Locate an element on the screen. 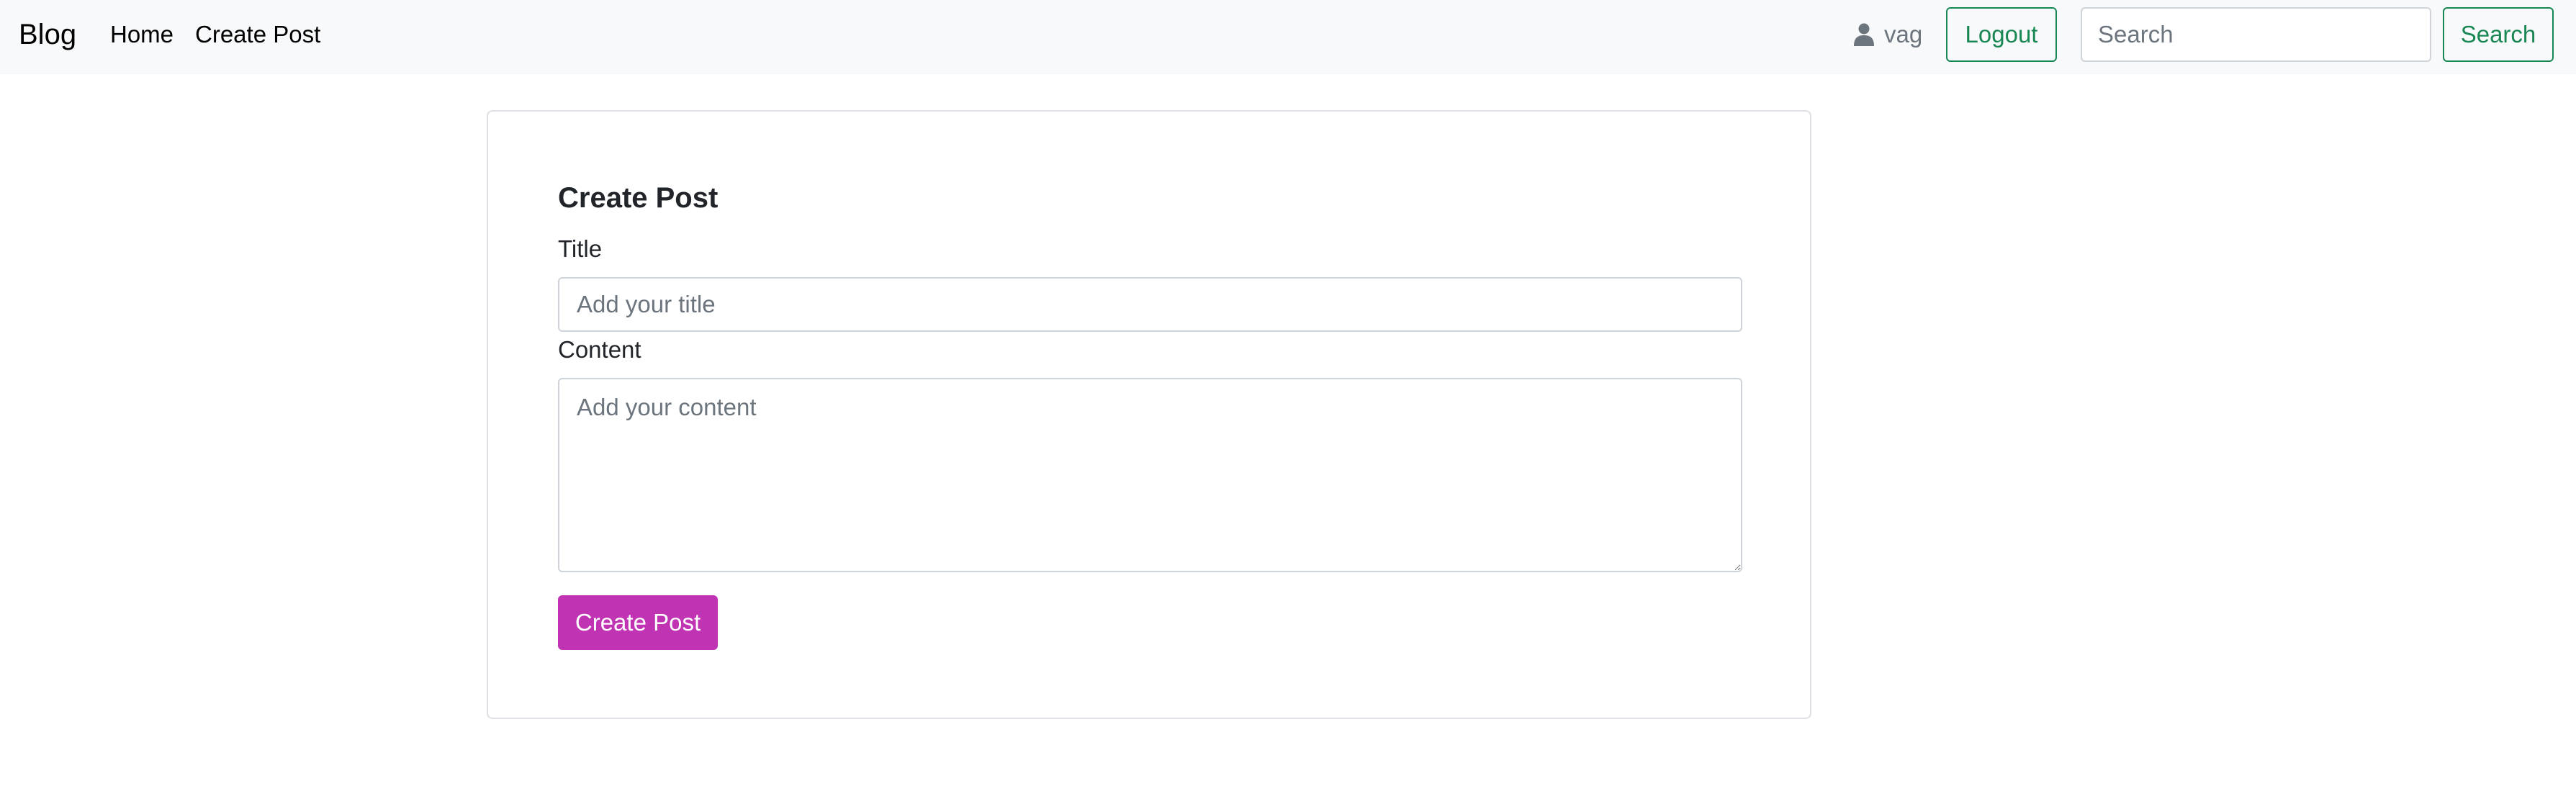 Image resolution: width=2576 pixels, height=786 pixels. search-input is located at coordinates (2256, 34).